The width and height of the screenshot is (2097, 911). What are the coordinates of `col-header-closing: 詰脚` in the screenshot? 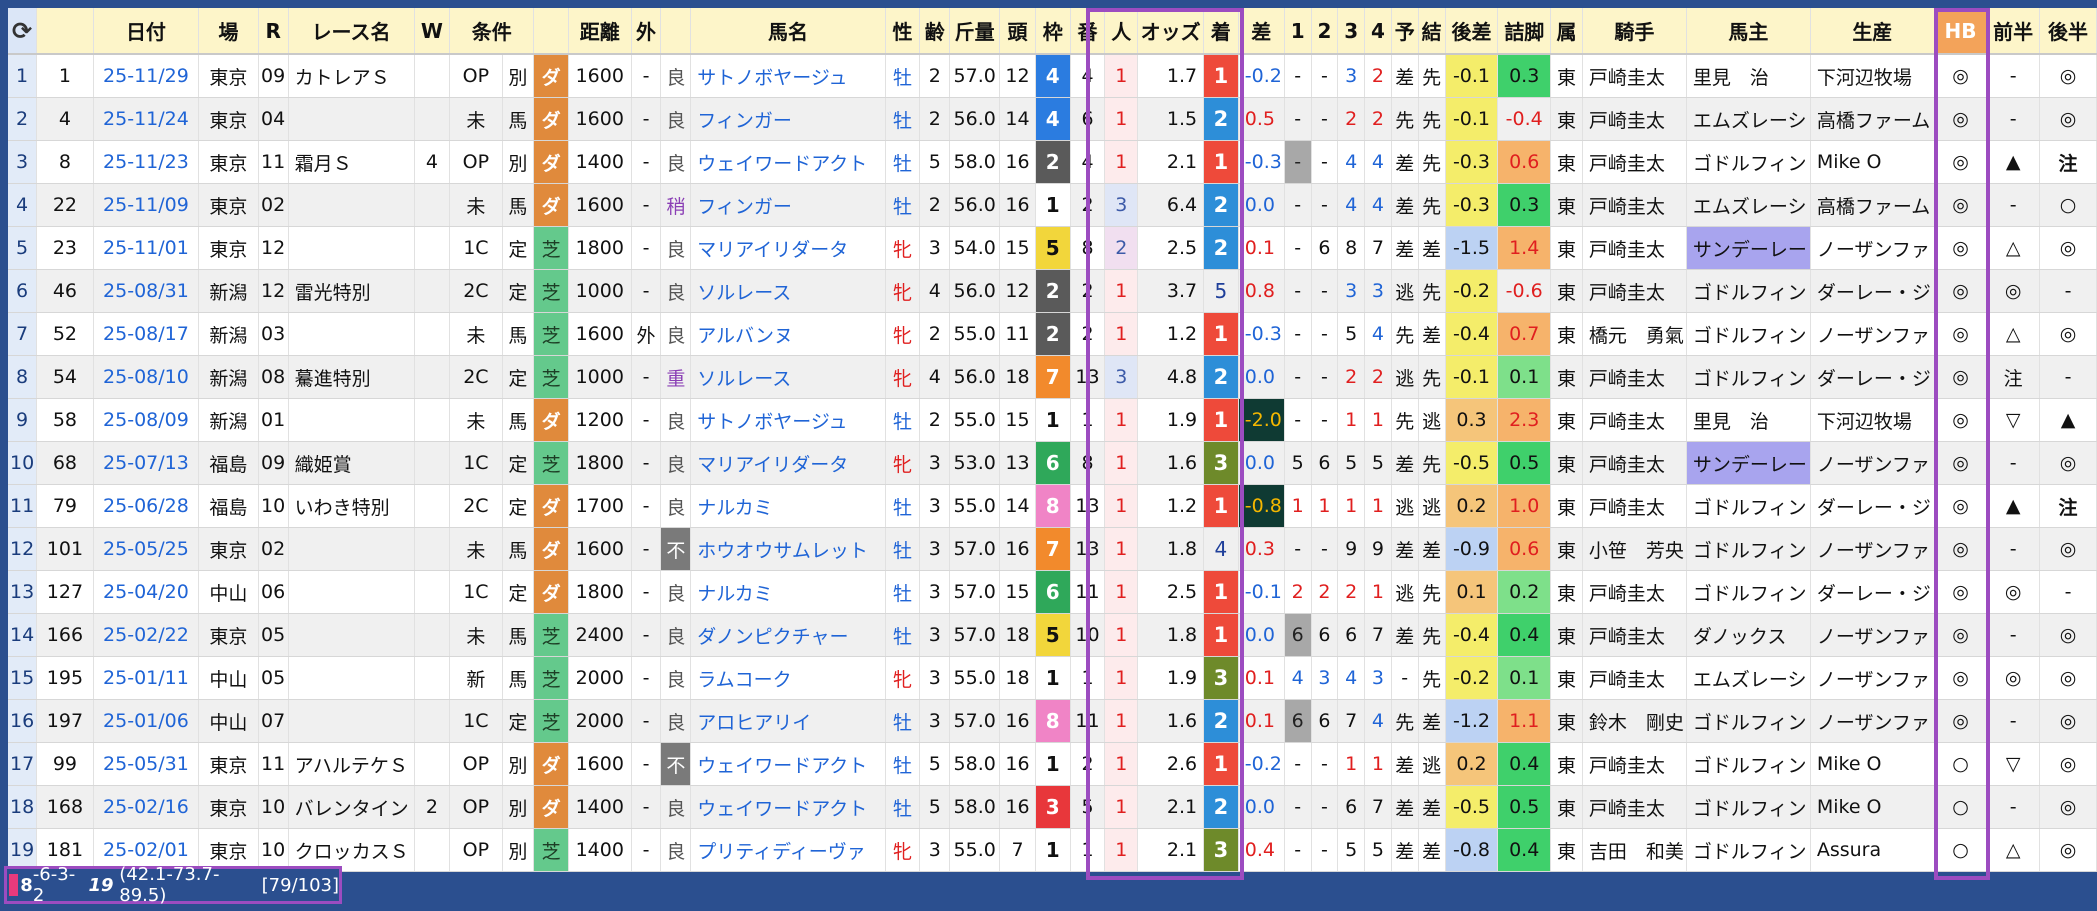 It's located at (1524, 31).